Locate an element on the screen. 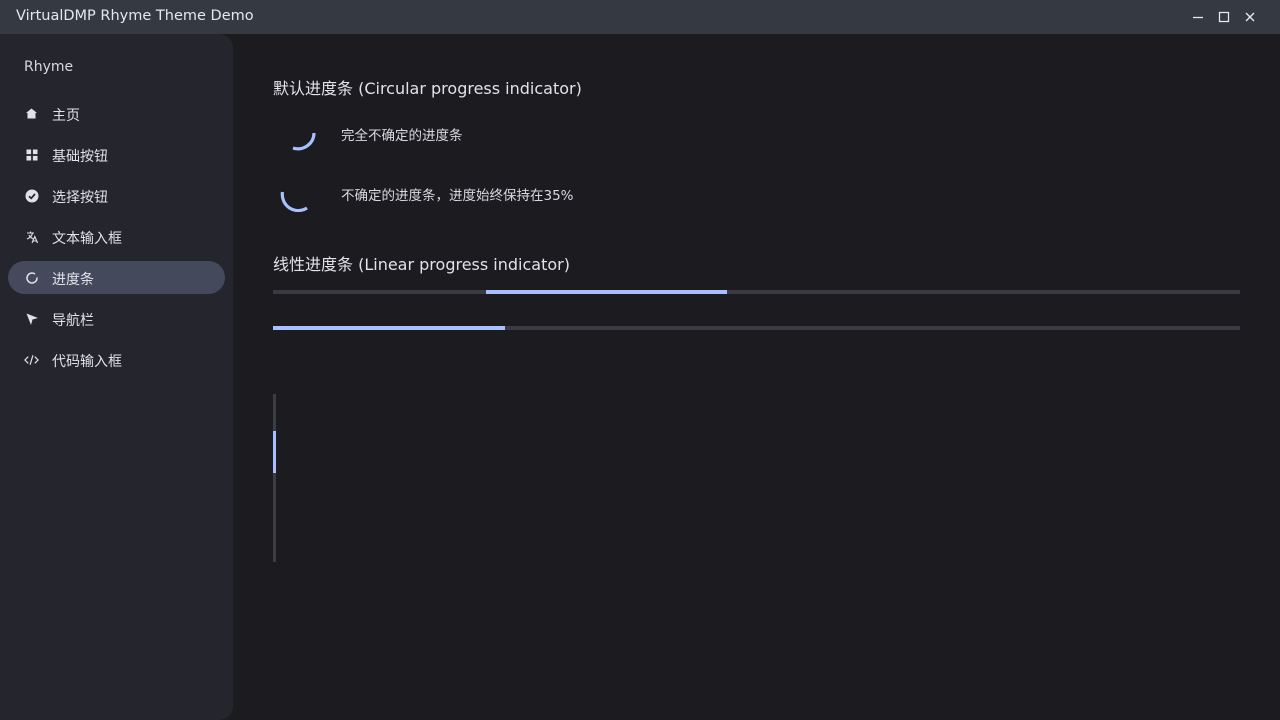 The height and width of the screenshot is (720, 1280). circular-progress-indeterminate is located at coordinates (304, 141).